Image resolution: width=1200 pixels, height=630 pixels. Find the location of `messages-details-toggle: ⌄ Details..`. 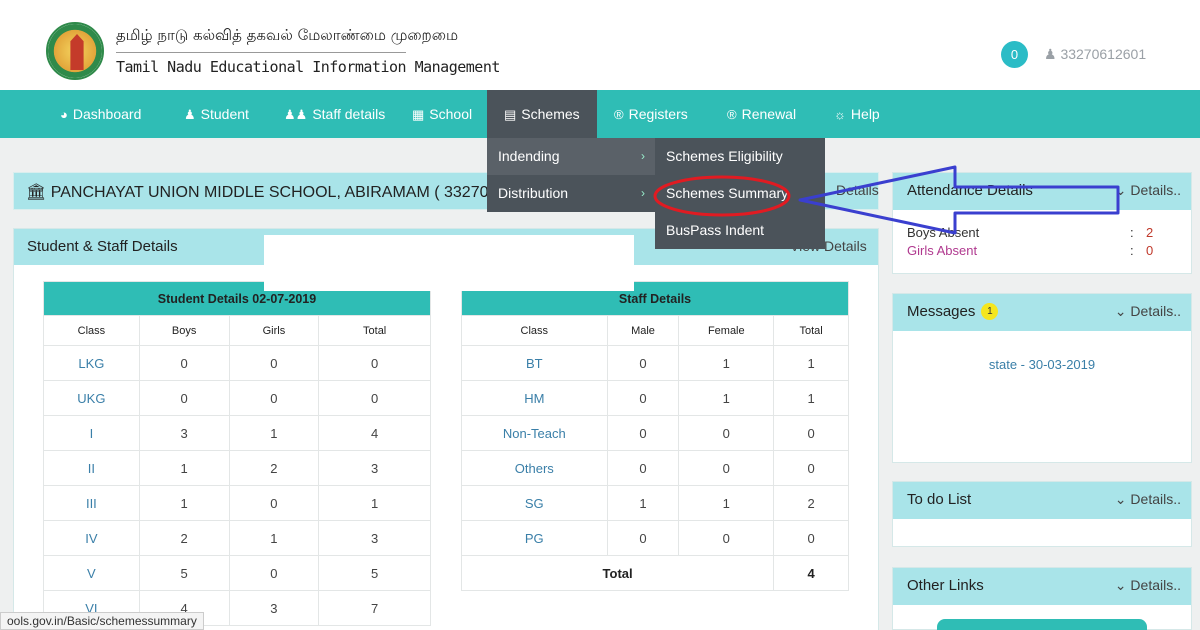

messages-details-toggle: ⌄ Details.. is located at coordinates (1148, 311).